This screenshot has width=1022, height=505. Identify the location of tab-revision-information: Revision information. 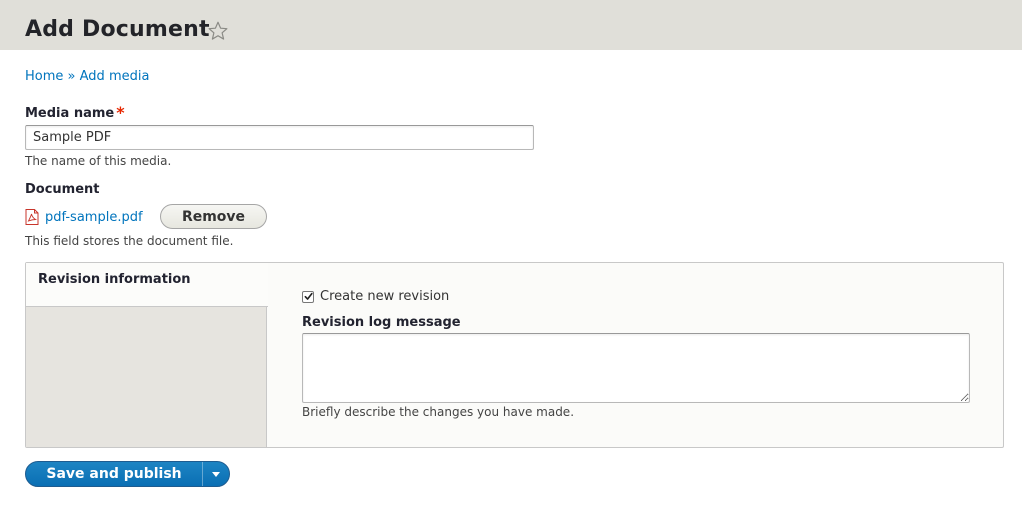
(147, 285).